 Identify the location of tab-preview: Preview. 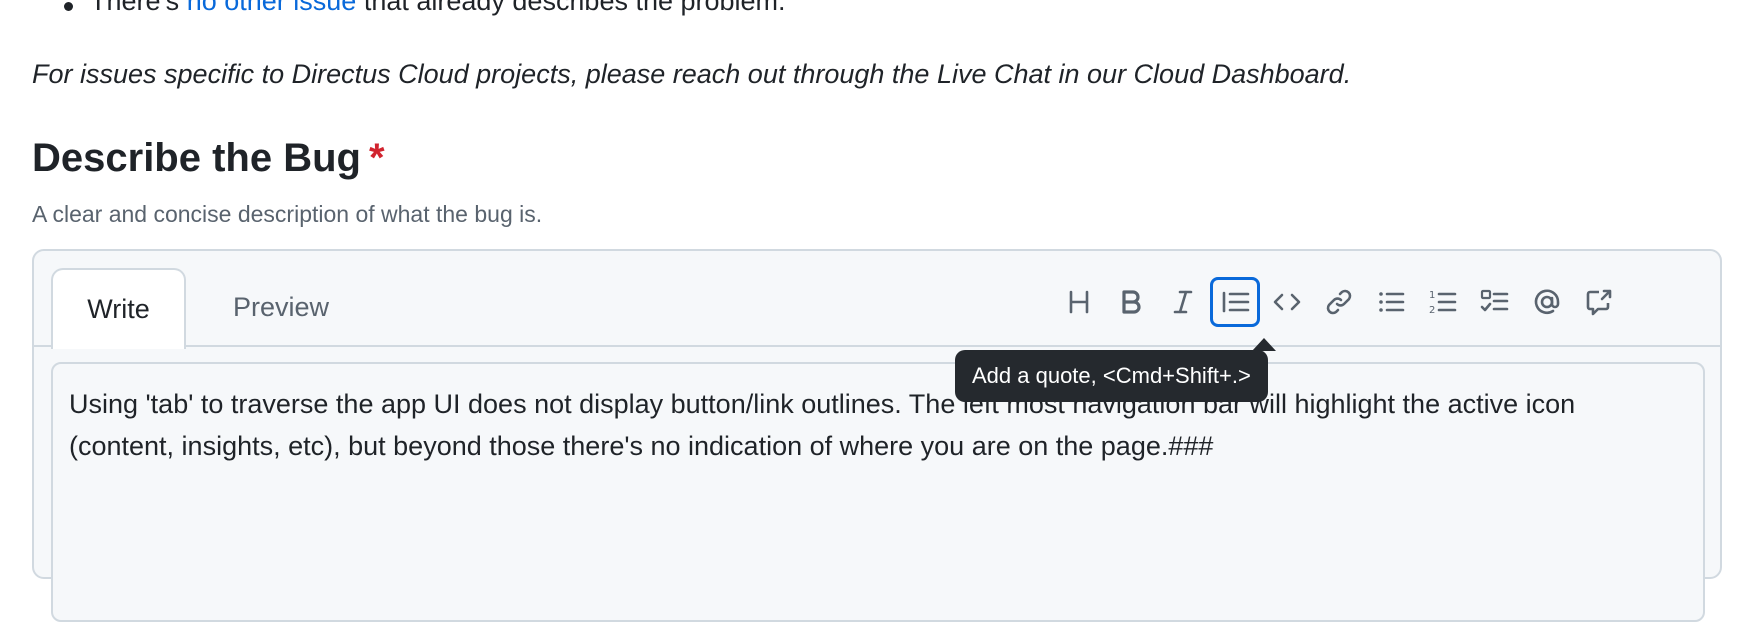
(281, 307).